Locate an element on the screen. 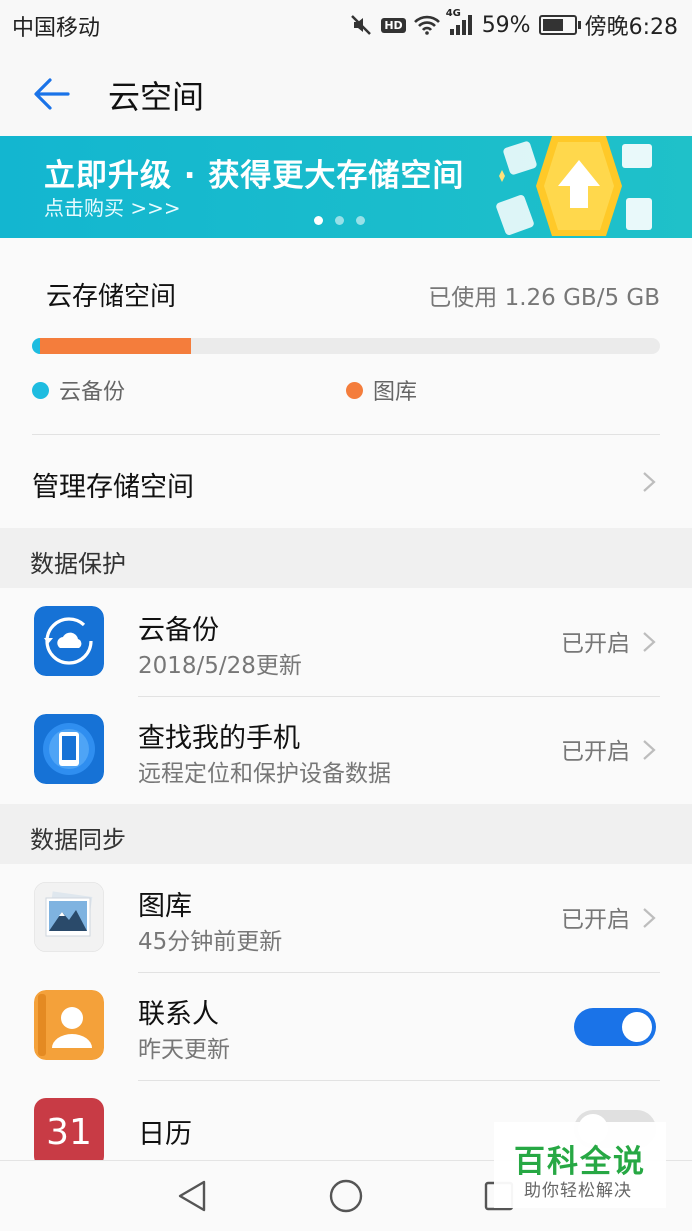  legend-backup-swatch is located at coordinates (40, 390).